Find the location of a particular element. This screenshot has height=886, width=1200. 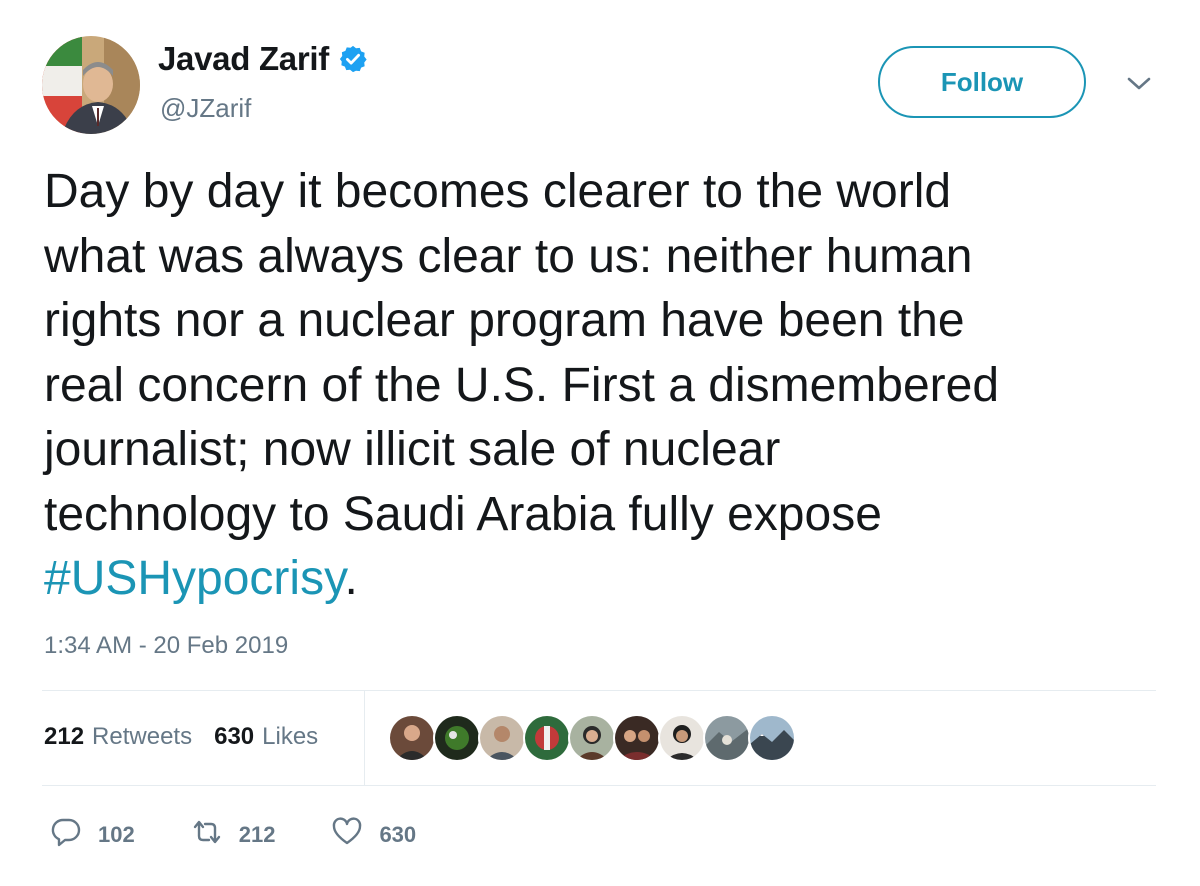

retweets-count: 212 is located at coordinates (64, 736).